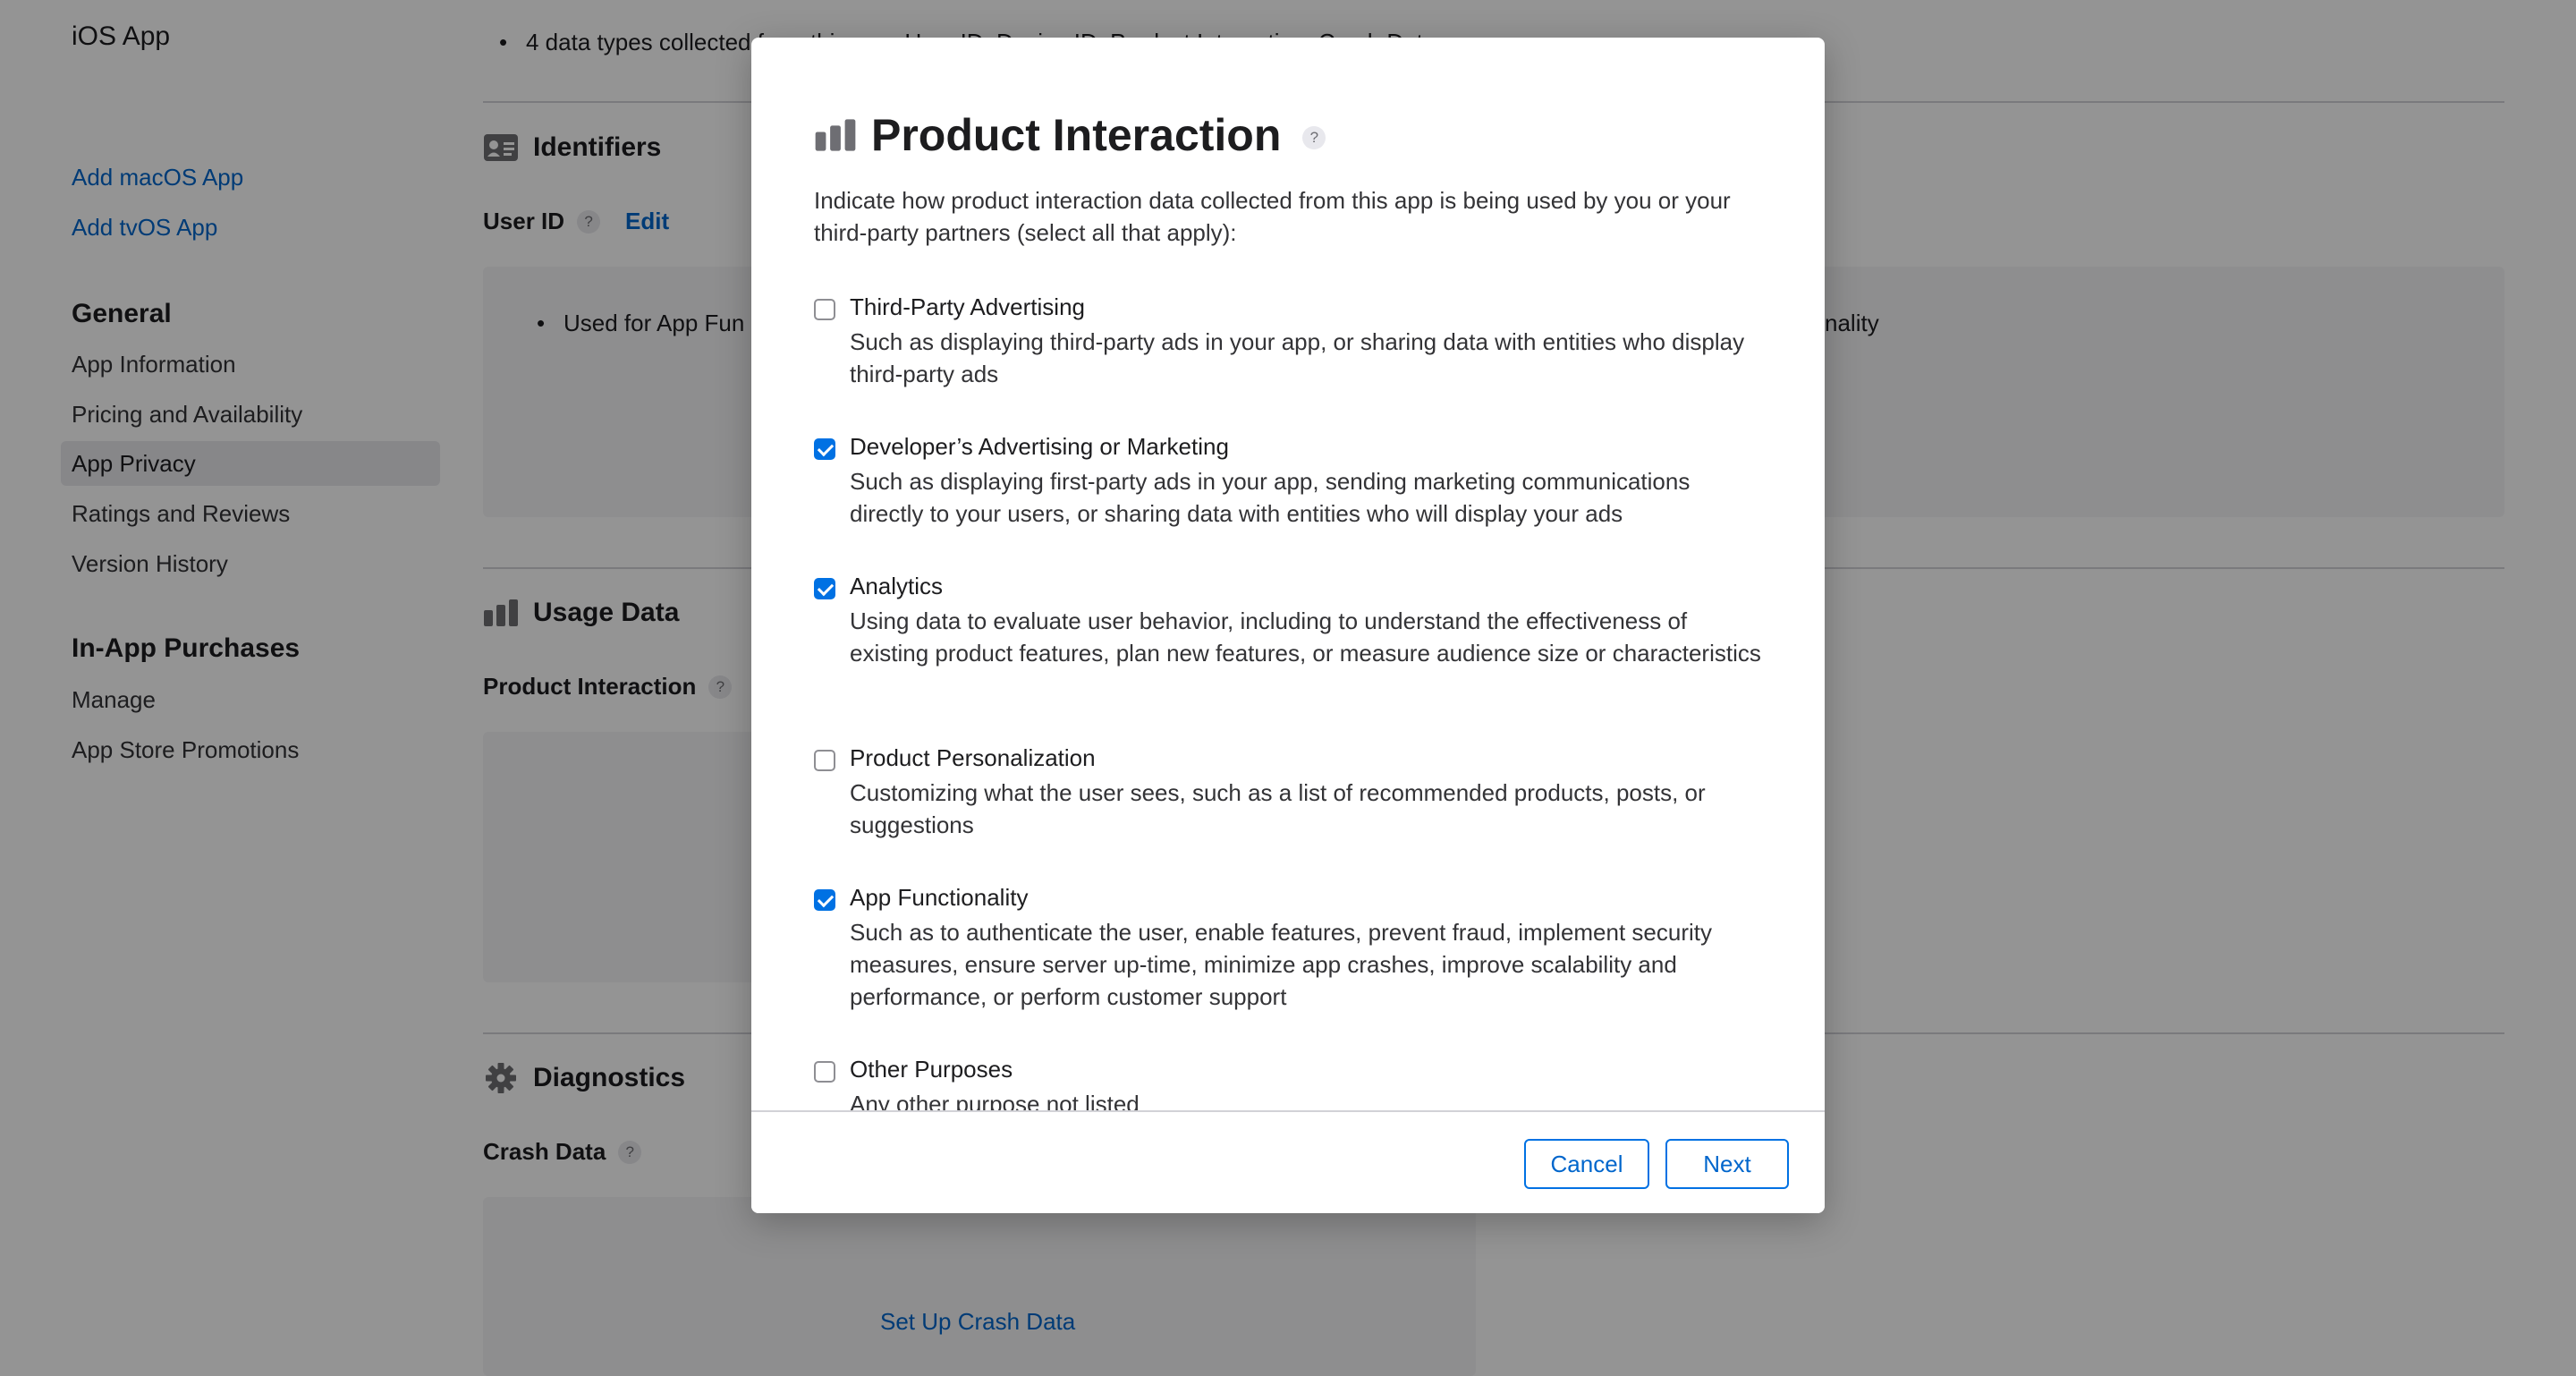 Image resolution: width=2576 pixels, height=1376 pixels. What do you see at coordinates (931, 1069) in the screenshot?
I see `option-title: Other Purposes` at bounding box center [931, 1069].